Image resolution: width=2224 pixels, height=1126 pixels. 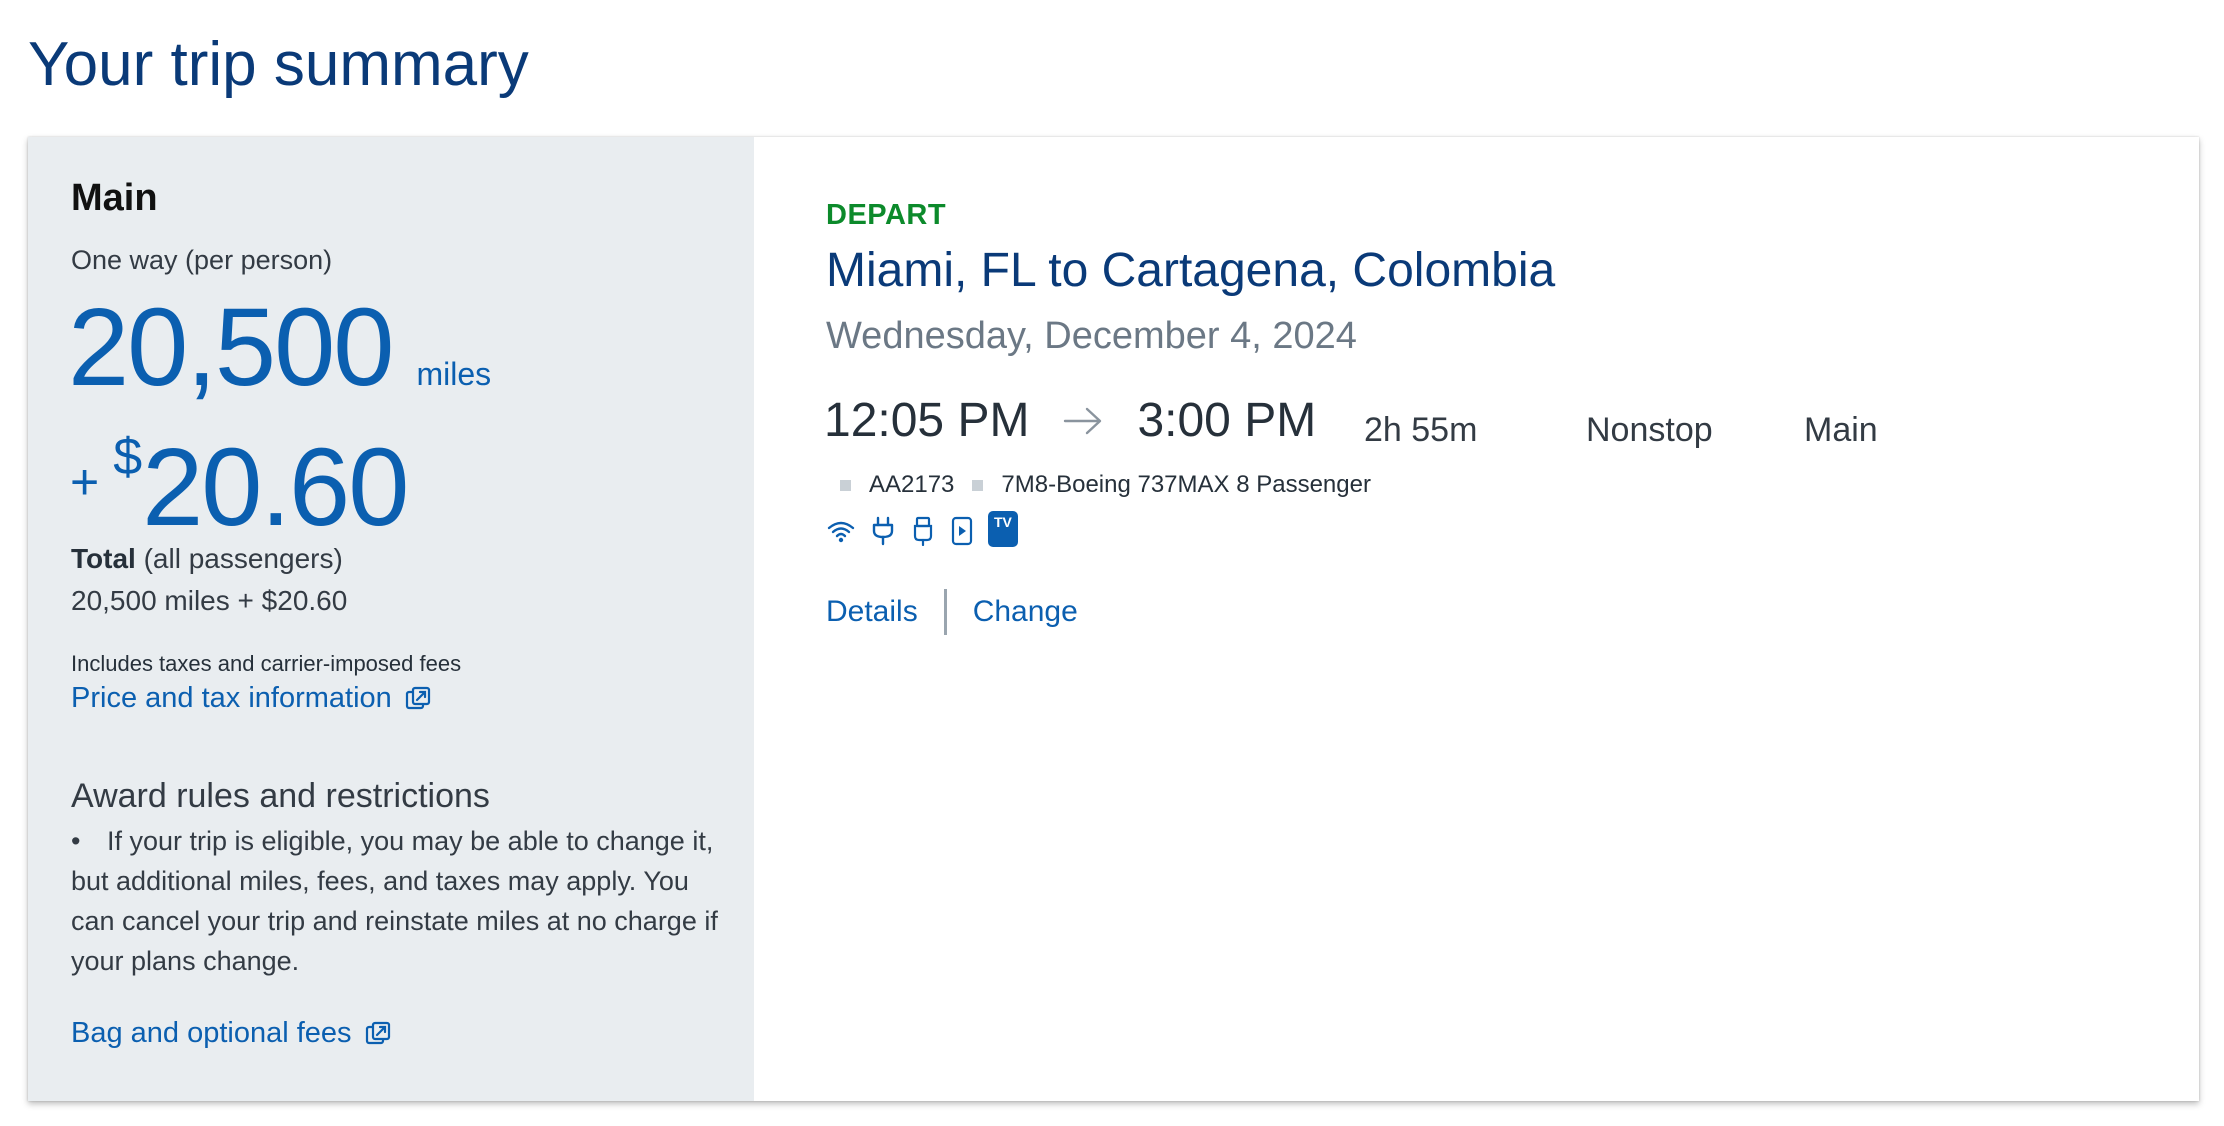 I want to click on price-and-tax-link: Price and tax information, so click(x=251, y=698).